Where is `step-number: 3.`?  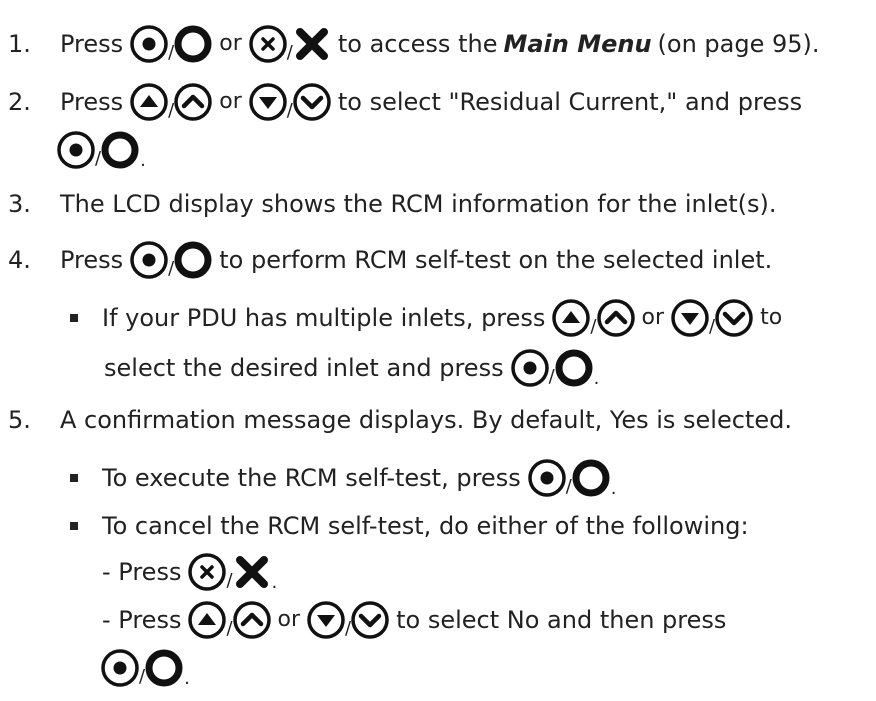
step-number: 3. is located at coordinates (19, 204).